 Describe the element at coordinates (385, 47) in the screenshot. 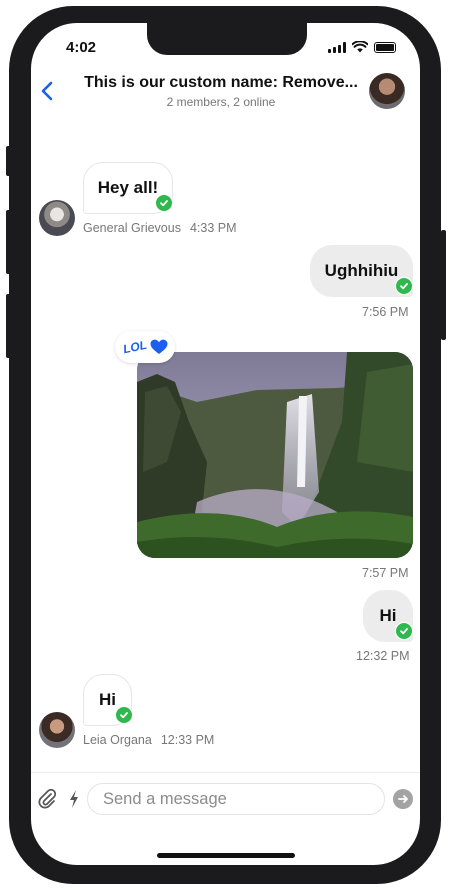

I see `battery-icon` at that location.